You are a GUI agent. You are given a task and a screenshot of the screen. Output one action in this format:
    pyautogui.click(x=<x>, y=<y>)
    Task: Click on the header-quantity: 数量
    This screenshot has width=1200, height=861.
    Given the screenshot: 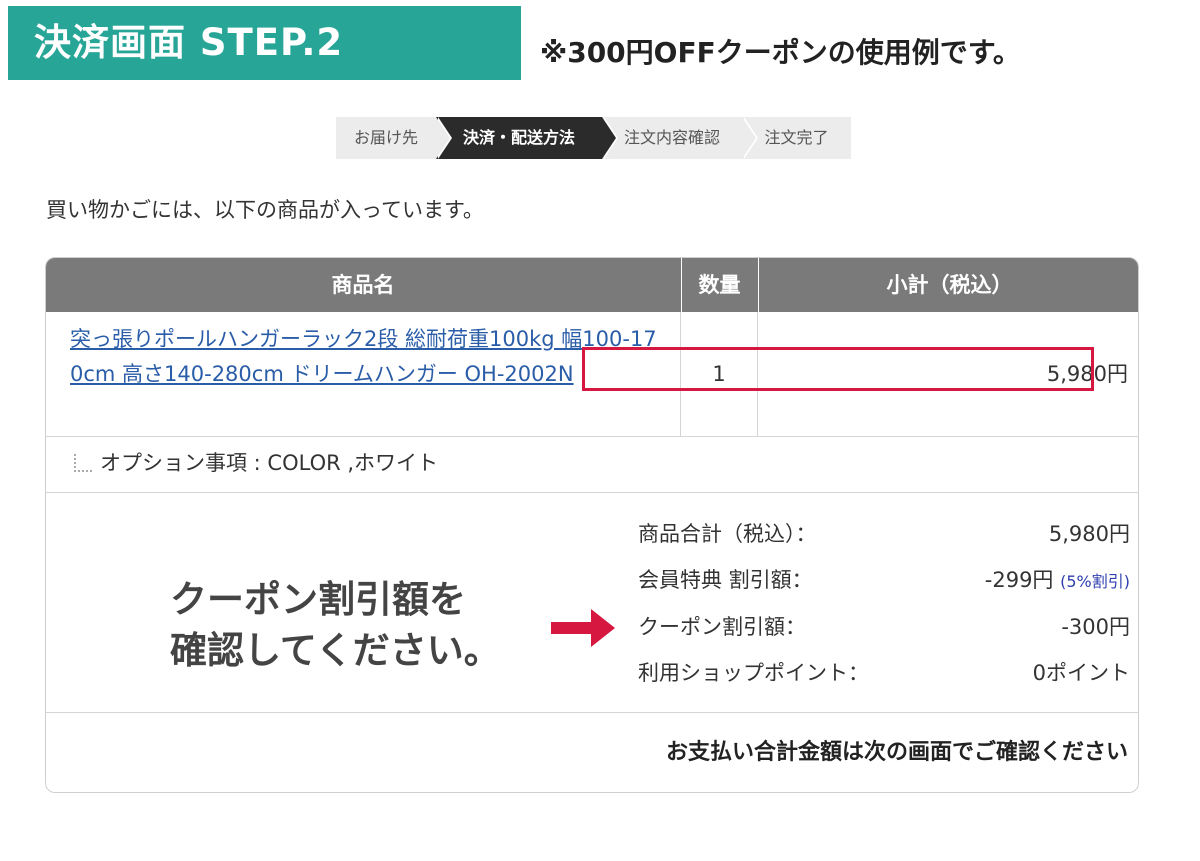 What is the action you would take?
    pyautogui.click(x=719, y=285)
    